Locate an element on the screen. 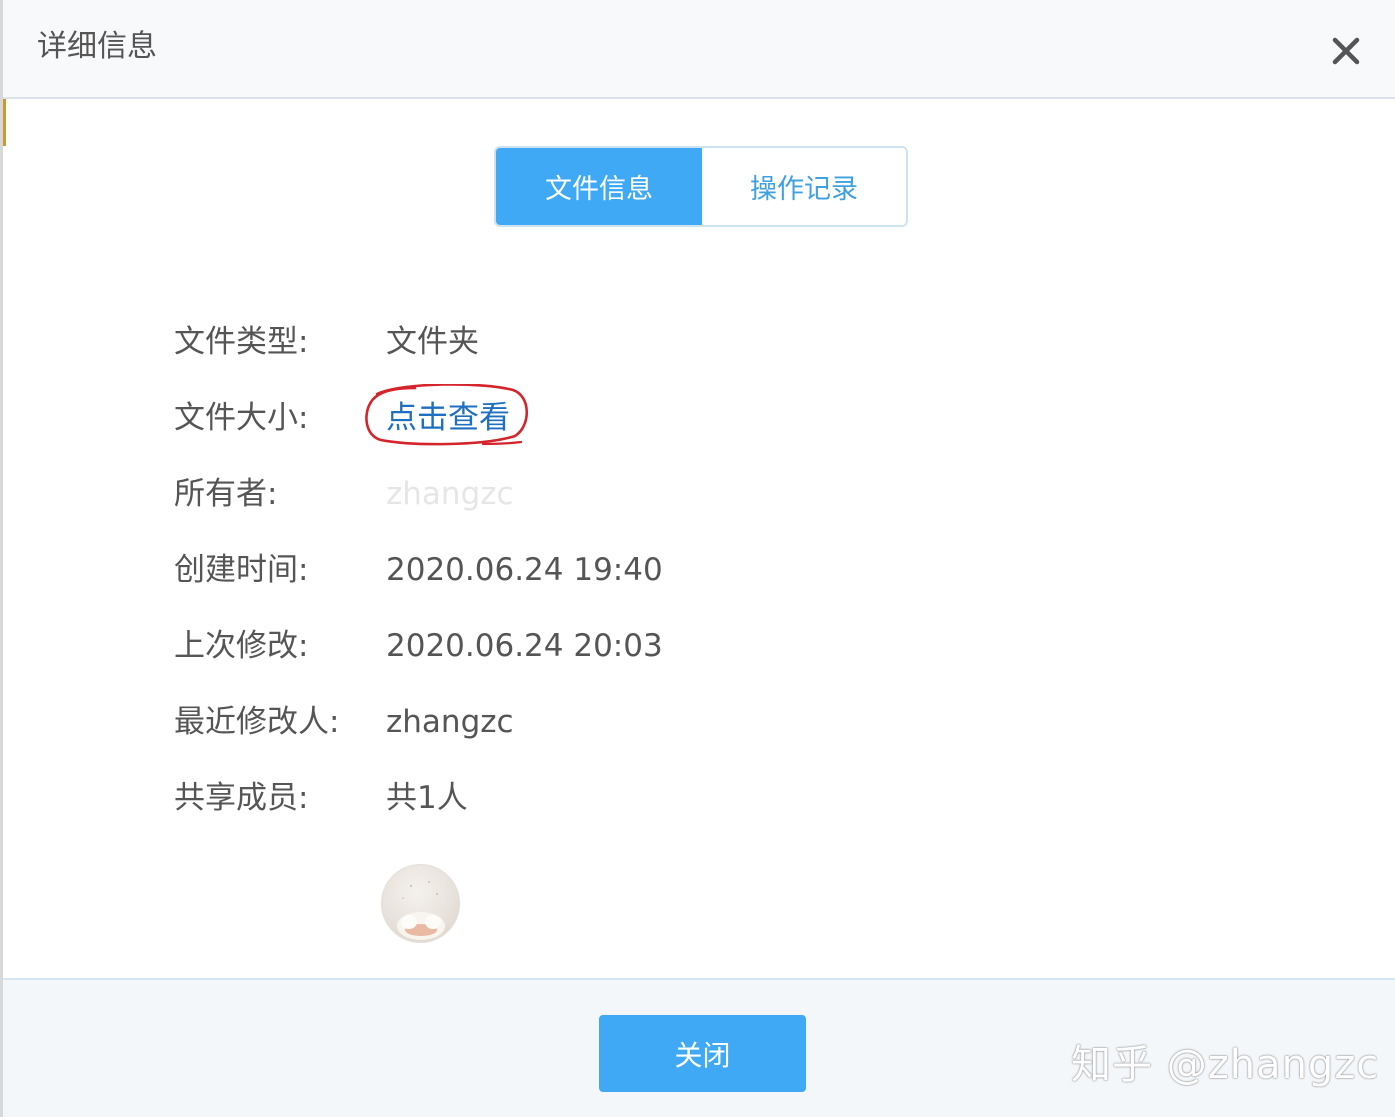 The width and height of the screenshot is (1395, 1117). file-type-label: 文件类型: is located at coordinates (241, 342).